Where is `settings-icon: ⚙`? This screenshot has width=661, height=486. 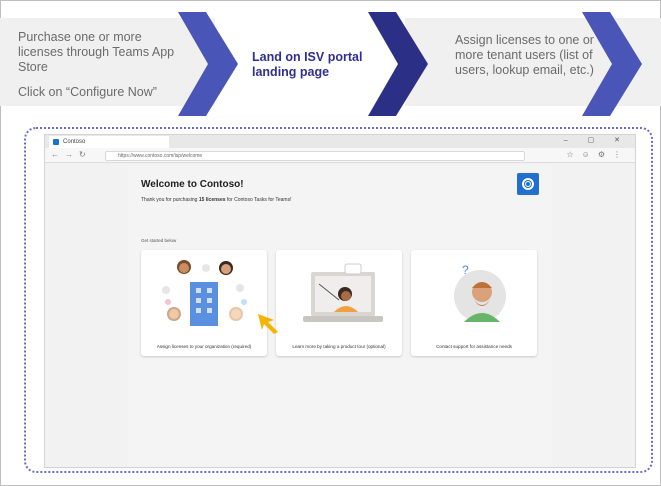 settings-icon: ⚙ is located at coordinates (605, 154).